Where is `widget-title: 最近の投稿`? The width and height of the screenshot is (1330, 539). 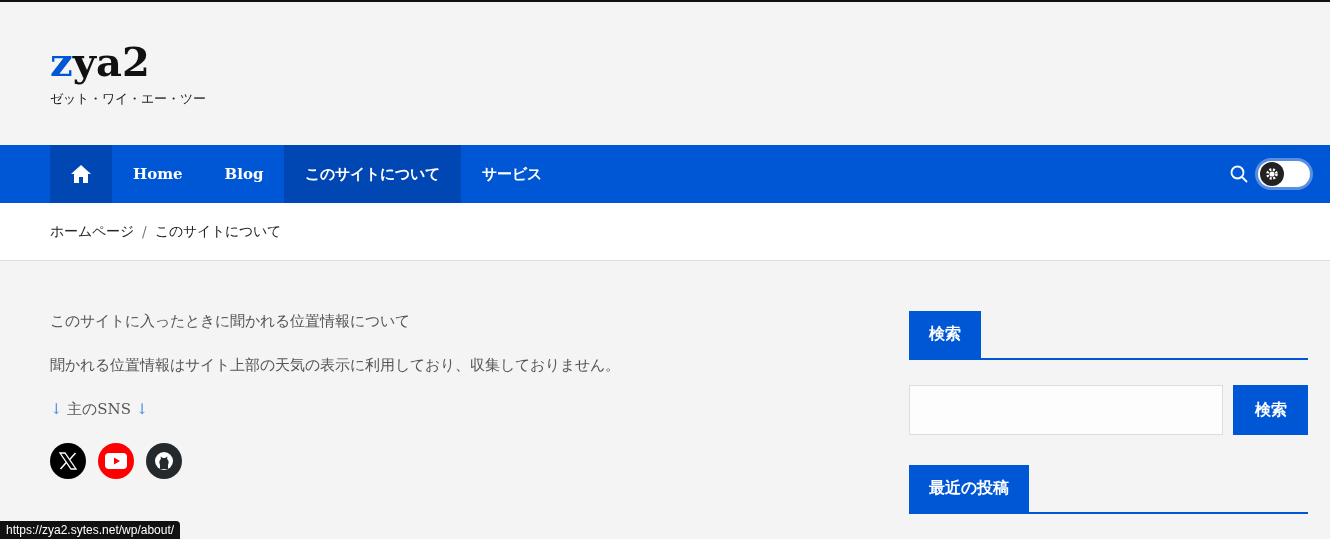 widget-title: 最近の投稿 is located at coordinates (969, 488).